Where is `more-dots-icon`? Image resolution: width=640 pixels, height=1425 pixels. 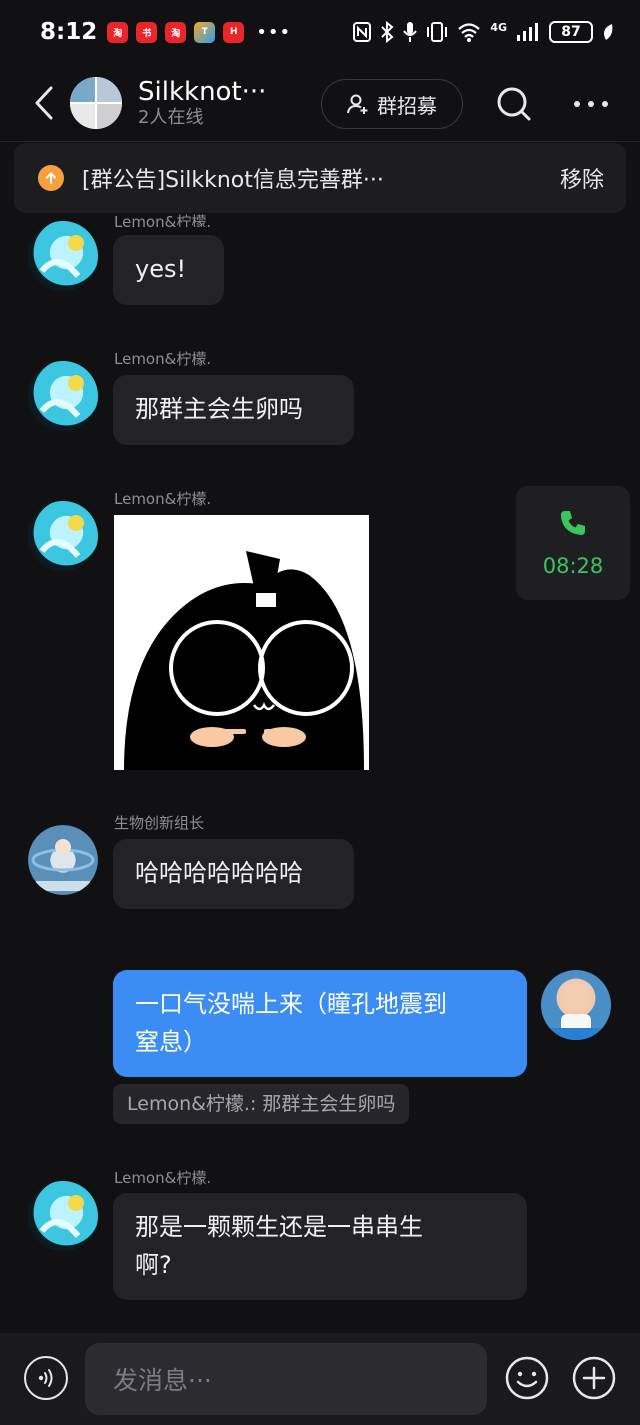
more-dots-icon is located at coordinates (591, 104).